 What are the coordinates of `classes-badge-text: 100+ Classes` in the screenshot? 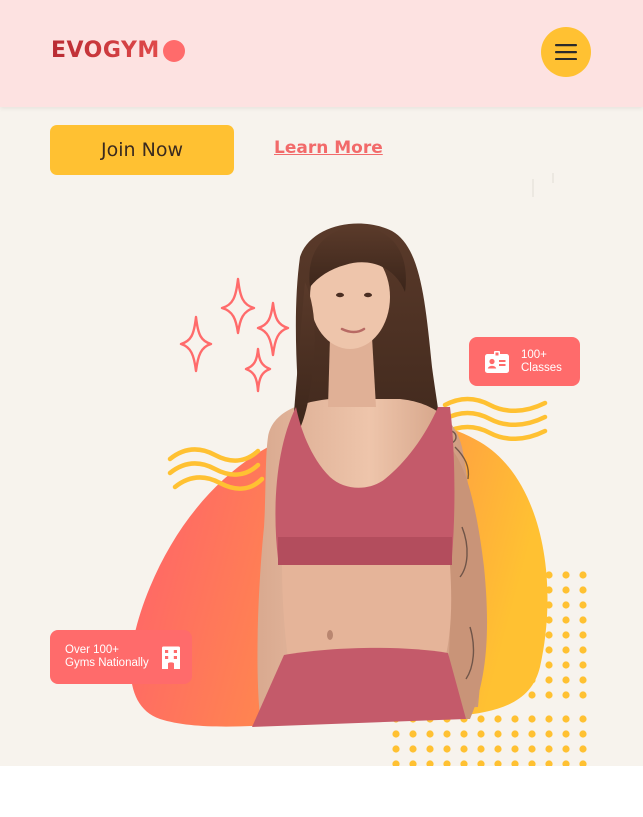 It's located at (541, 362).